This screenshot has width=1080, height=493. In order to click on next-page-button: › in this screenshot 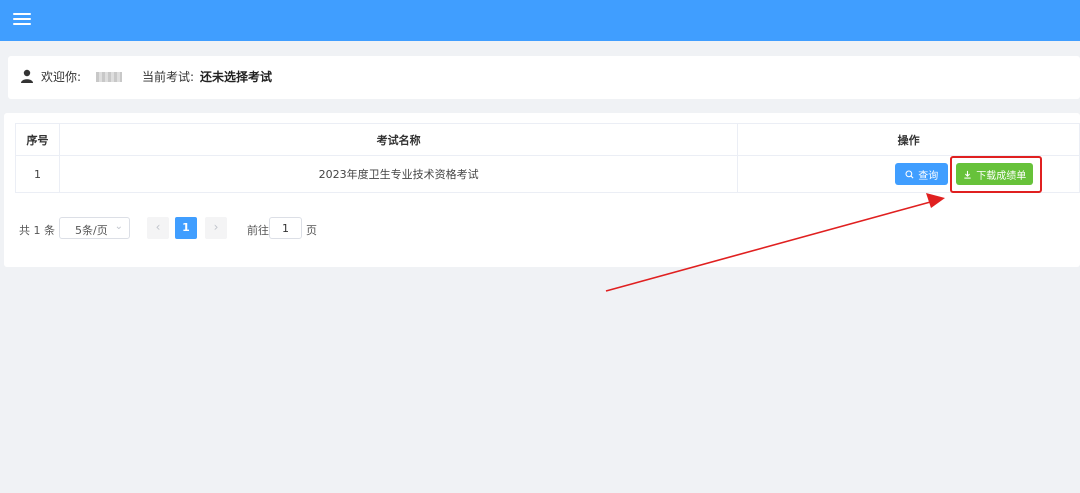, I will do `click(216, 228)`.